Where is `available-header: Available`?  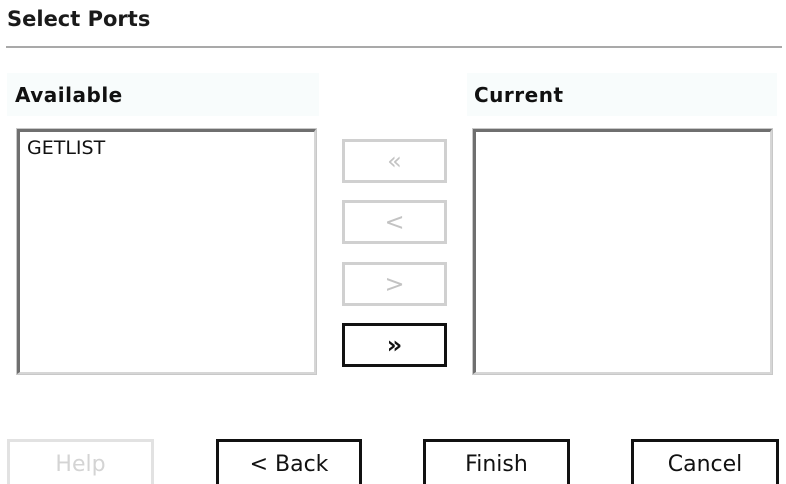
available-header: Available is located at coordinates (163, 94).